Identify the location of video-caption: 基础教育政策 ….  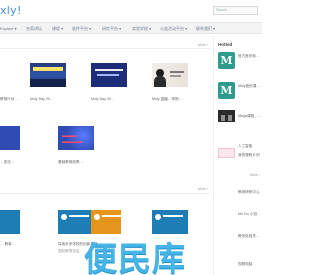
(78, 162).